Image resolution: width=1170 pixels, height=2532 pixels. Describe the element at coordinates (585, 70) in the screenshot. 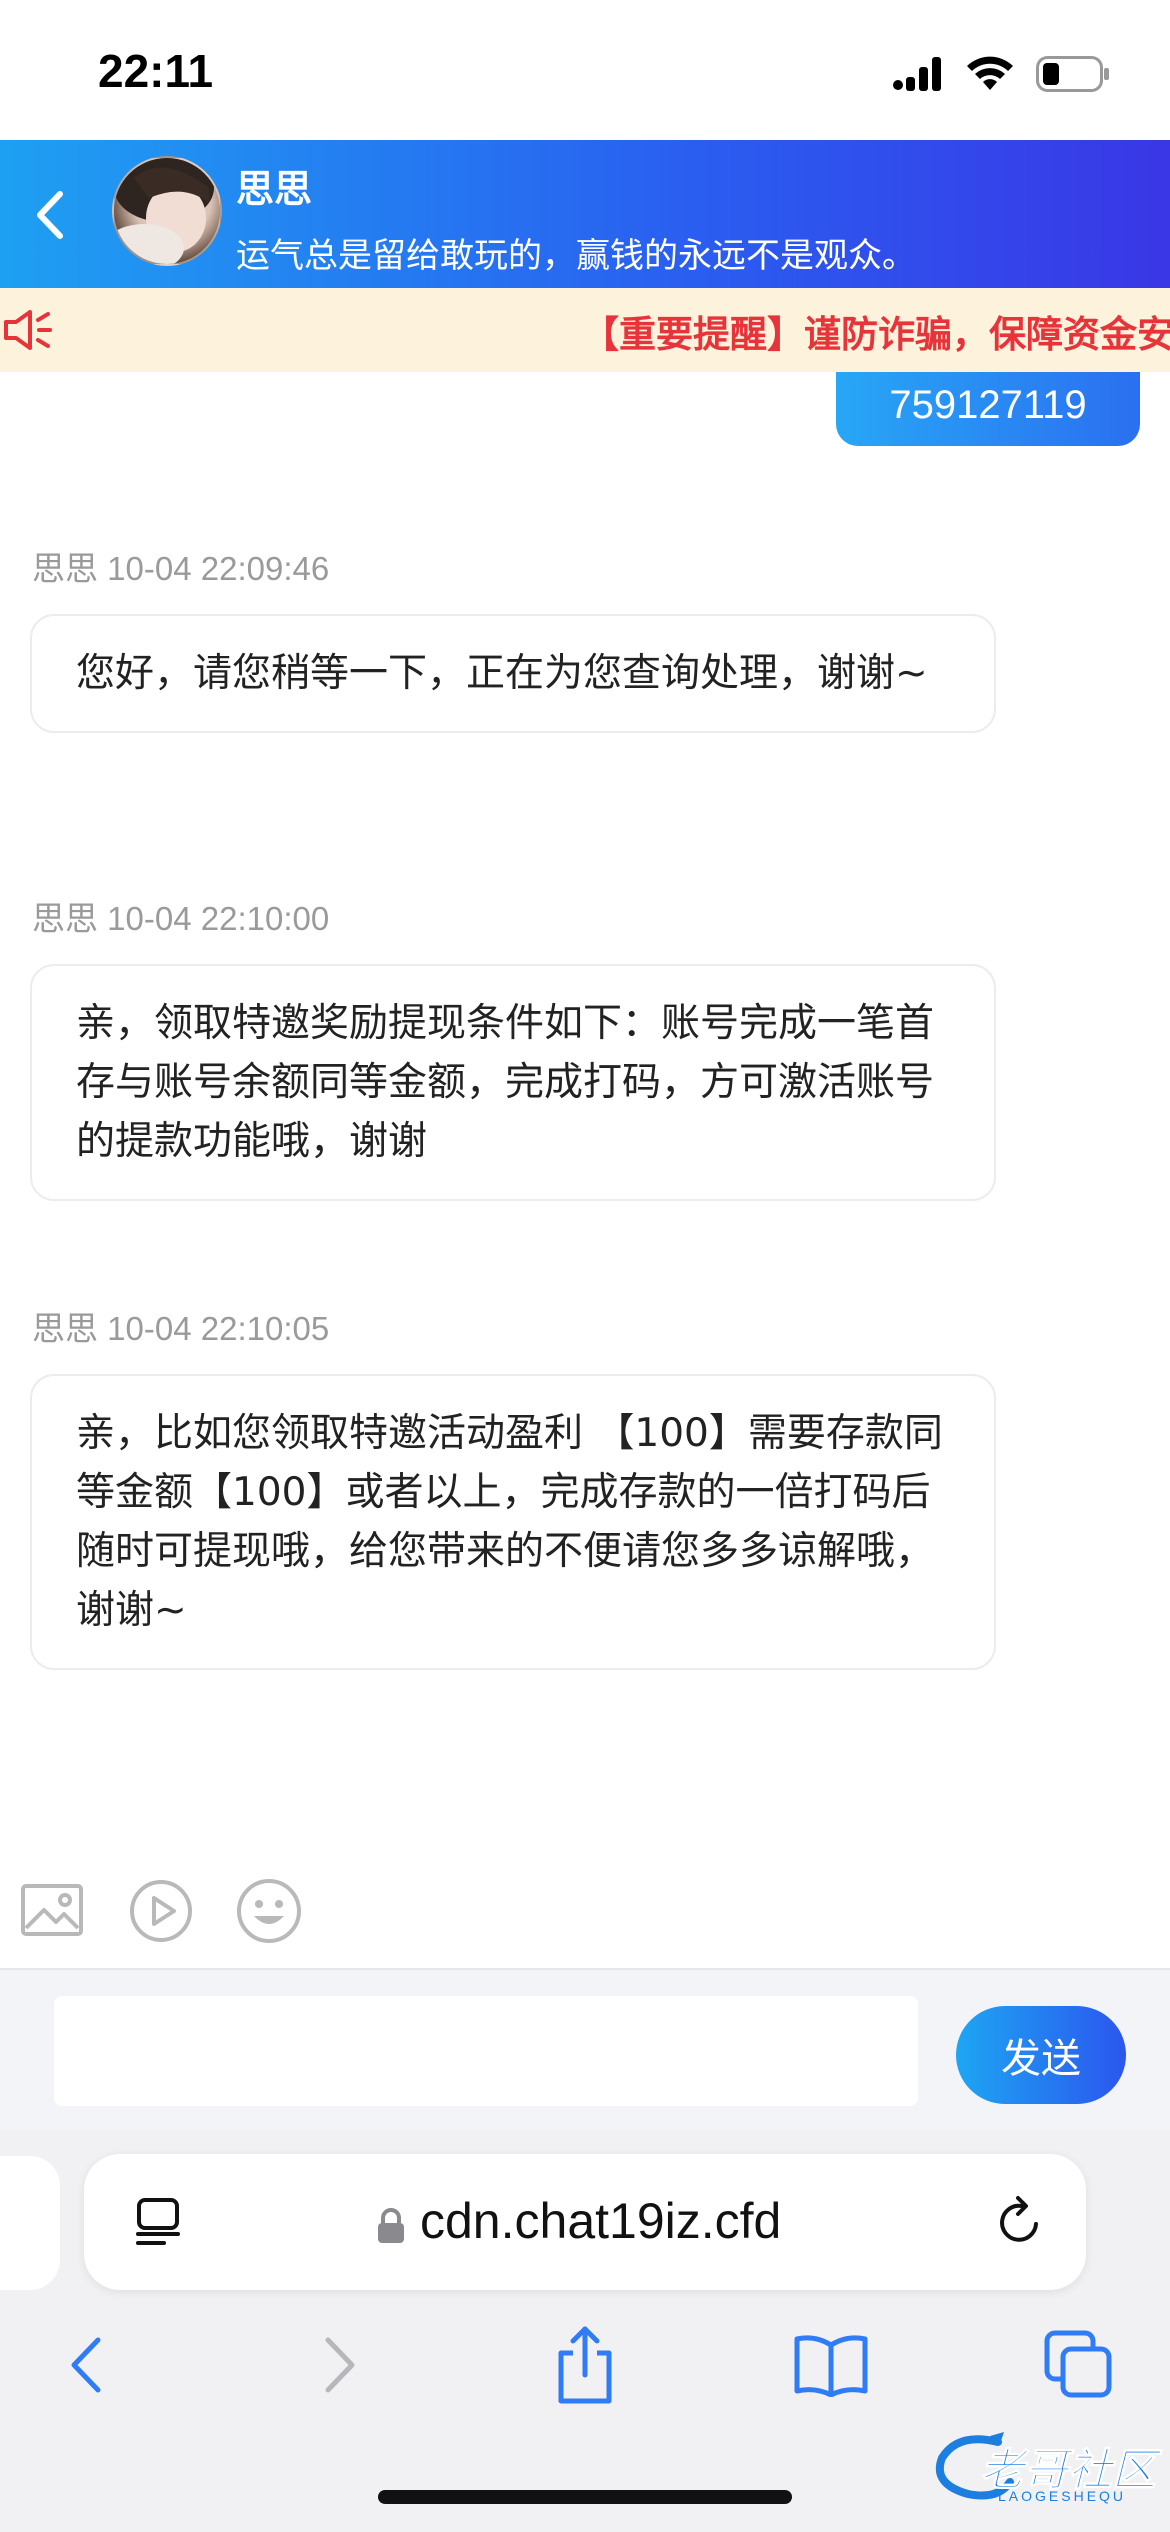

I see `status-bar: 22:11` at that location.